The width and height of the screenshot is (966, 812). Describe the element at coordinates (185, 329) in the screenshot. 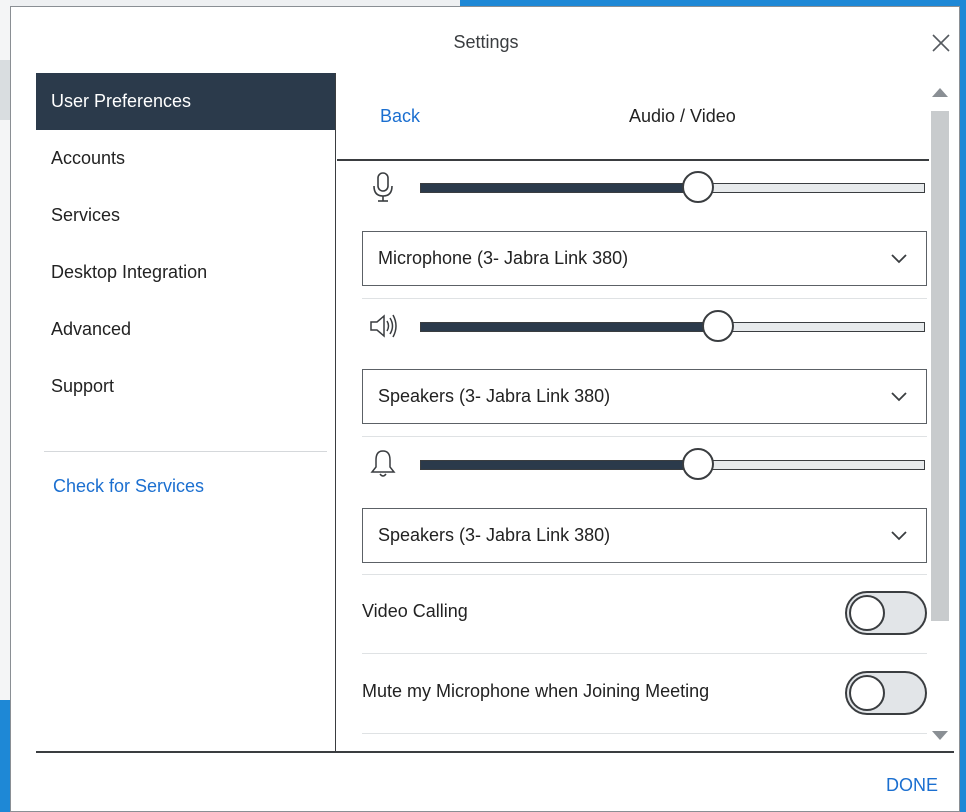

I see `sidebar-item-advanced: Advanced` at that location.